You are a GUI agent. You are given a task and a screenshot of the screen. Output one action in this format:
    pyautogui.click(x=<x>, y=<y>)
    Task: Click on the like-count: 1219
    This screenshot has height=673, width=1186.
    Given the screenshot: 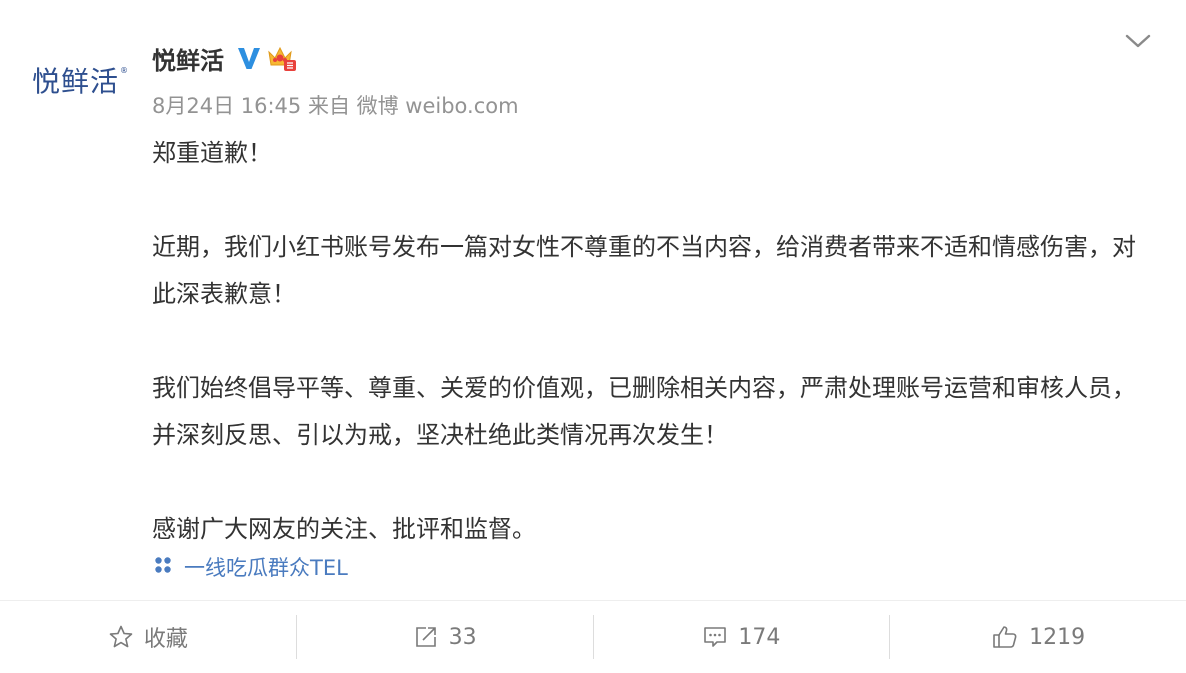 What is the action you would take?
    pyautogui.click(x=1057, y=637)
    